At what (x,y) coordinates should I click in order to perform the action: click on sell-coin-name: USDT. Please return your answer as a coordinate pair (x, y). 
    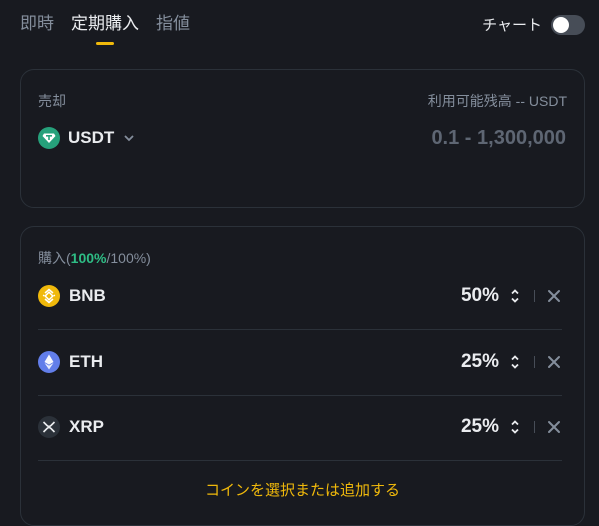
    Looking at the image, I should click on (91, 137).